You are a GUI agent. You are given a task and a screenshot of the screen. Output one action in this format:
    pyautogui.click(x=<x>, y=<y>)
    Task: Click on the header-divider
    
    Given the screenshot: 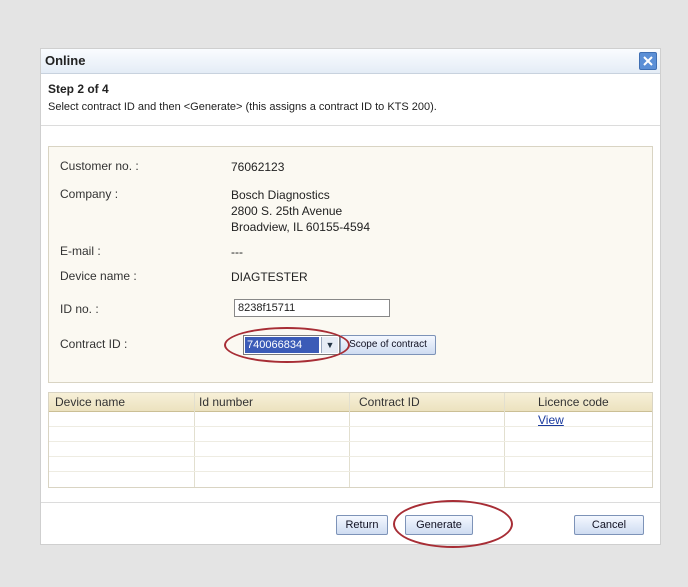 What is the action you would take?
    pyautogui.click(x=350, y=125)
    